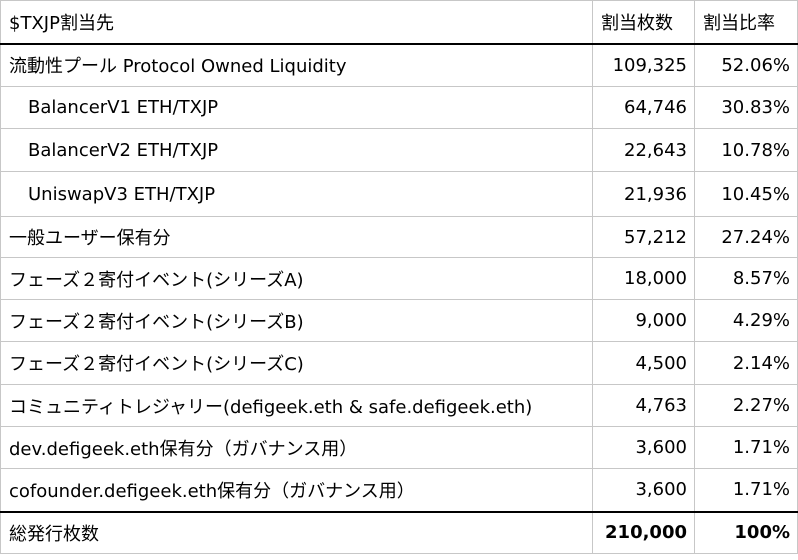  Describe the element at coordinates (296, 22) in the screenshot. I see `header-allocation-target: $TXJP割当先` at that location.